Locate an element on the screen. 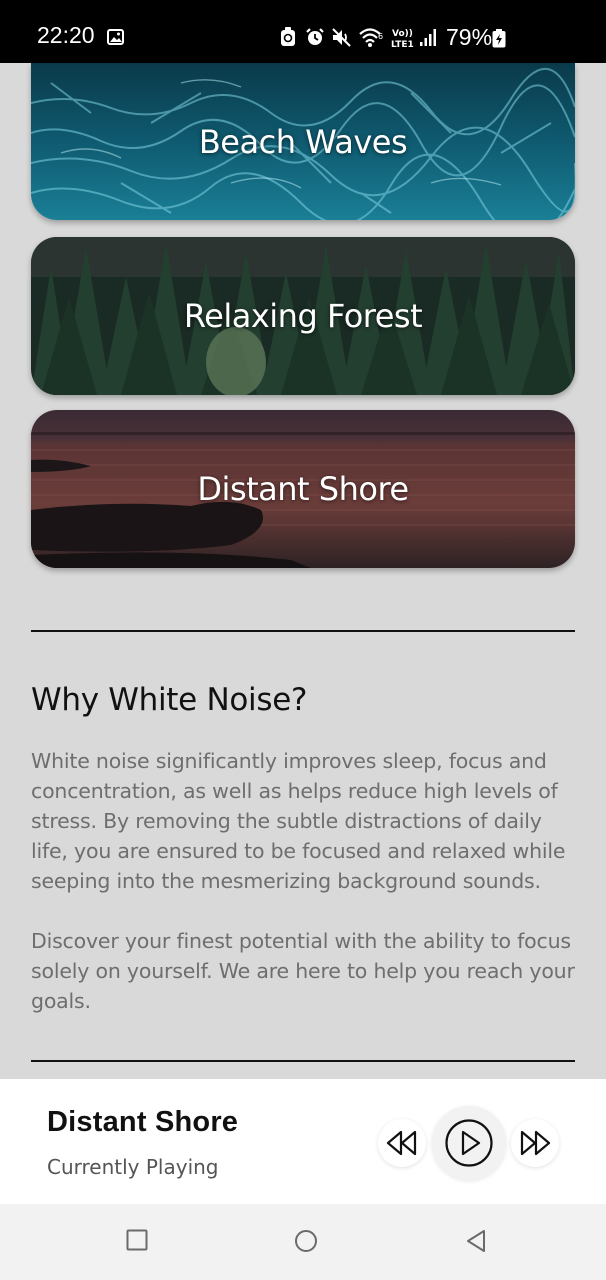  battery-percent: 79% is located at coordinates (469, 37).